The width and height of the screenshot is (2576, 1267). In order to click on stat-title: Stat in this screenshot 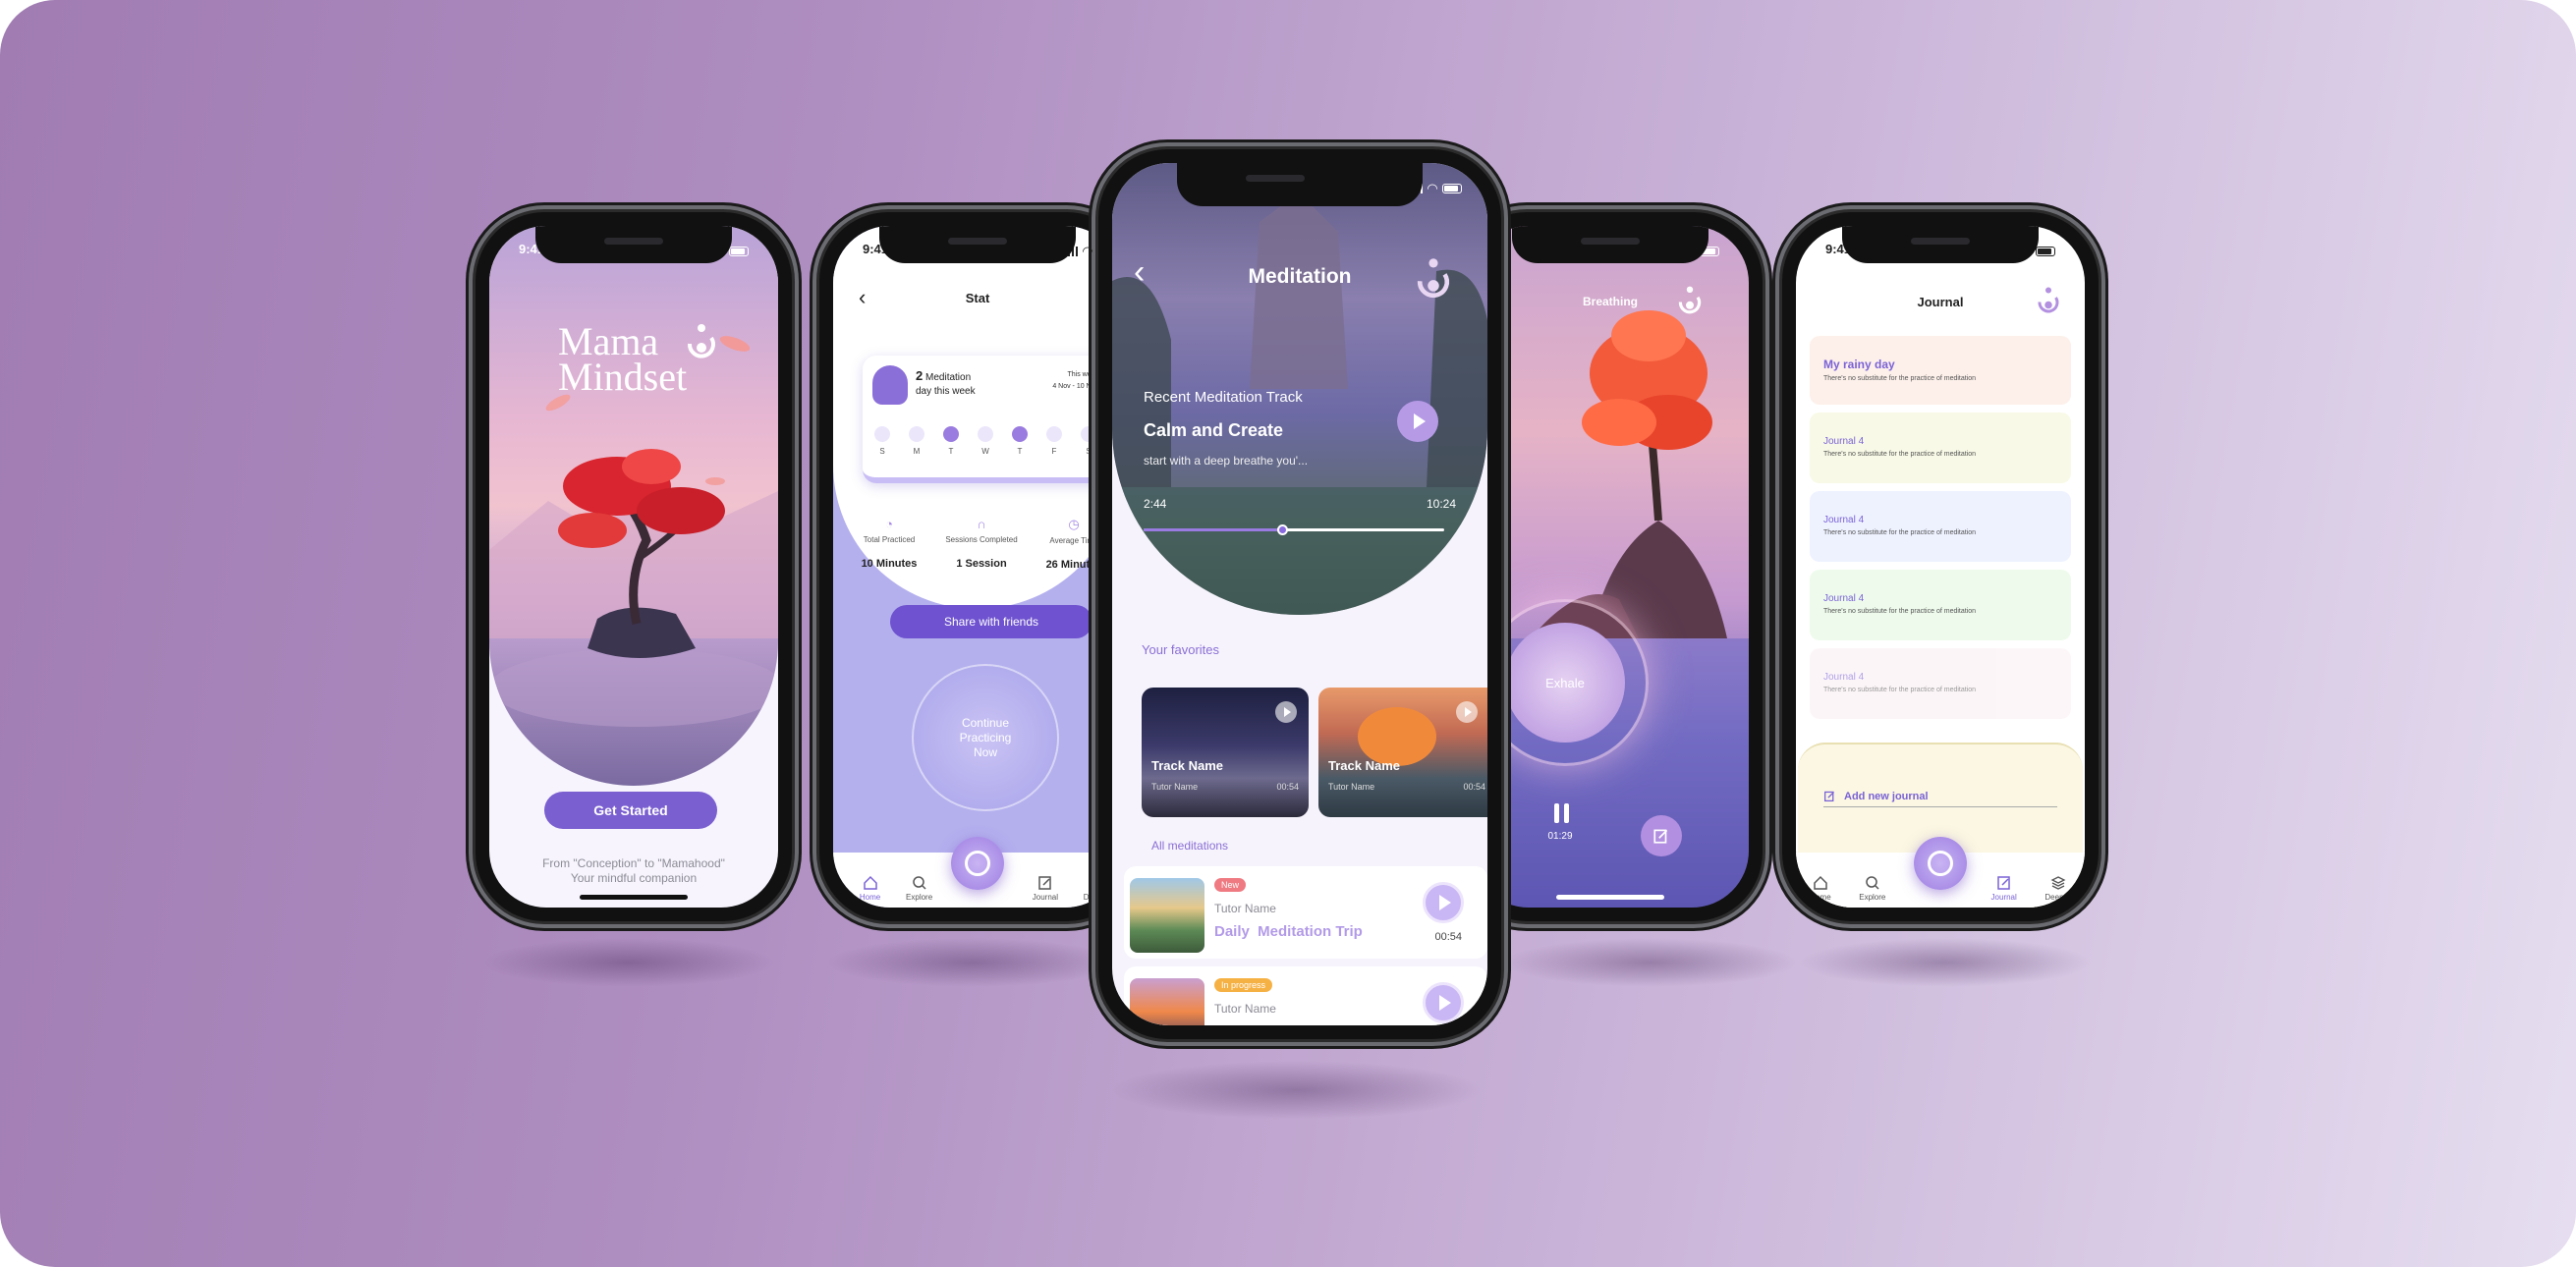, I will do `click(977, 298)`.